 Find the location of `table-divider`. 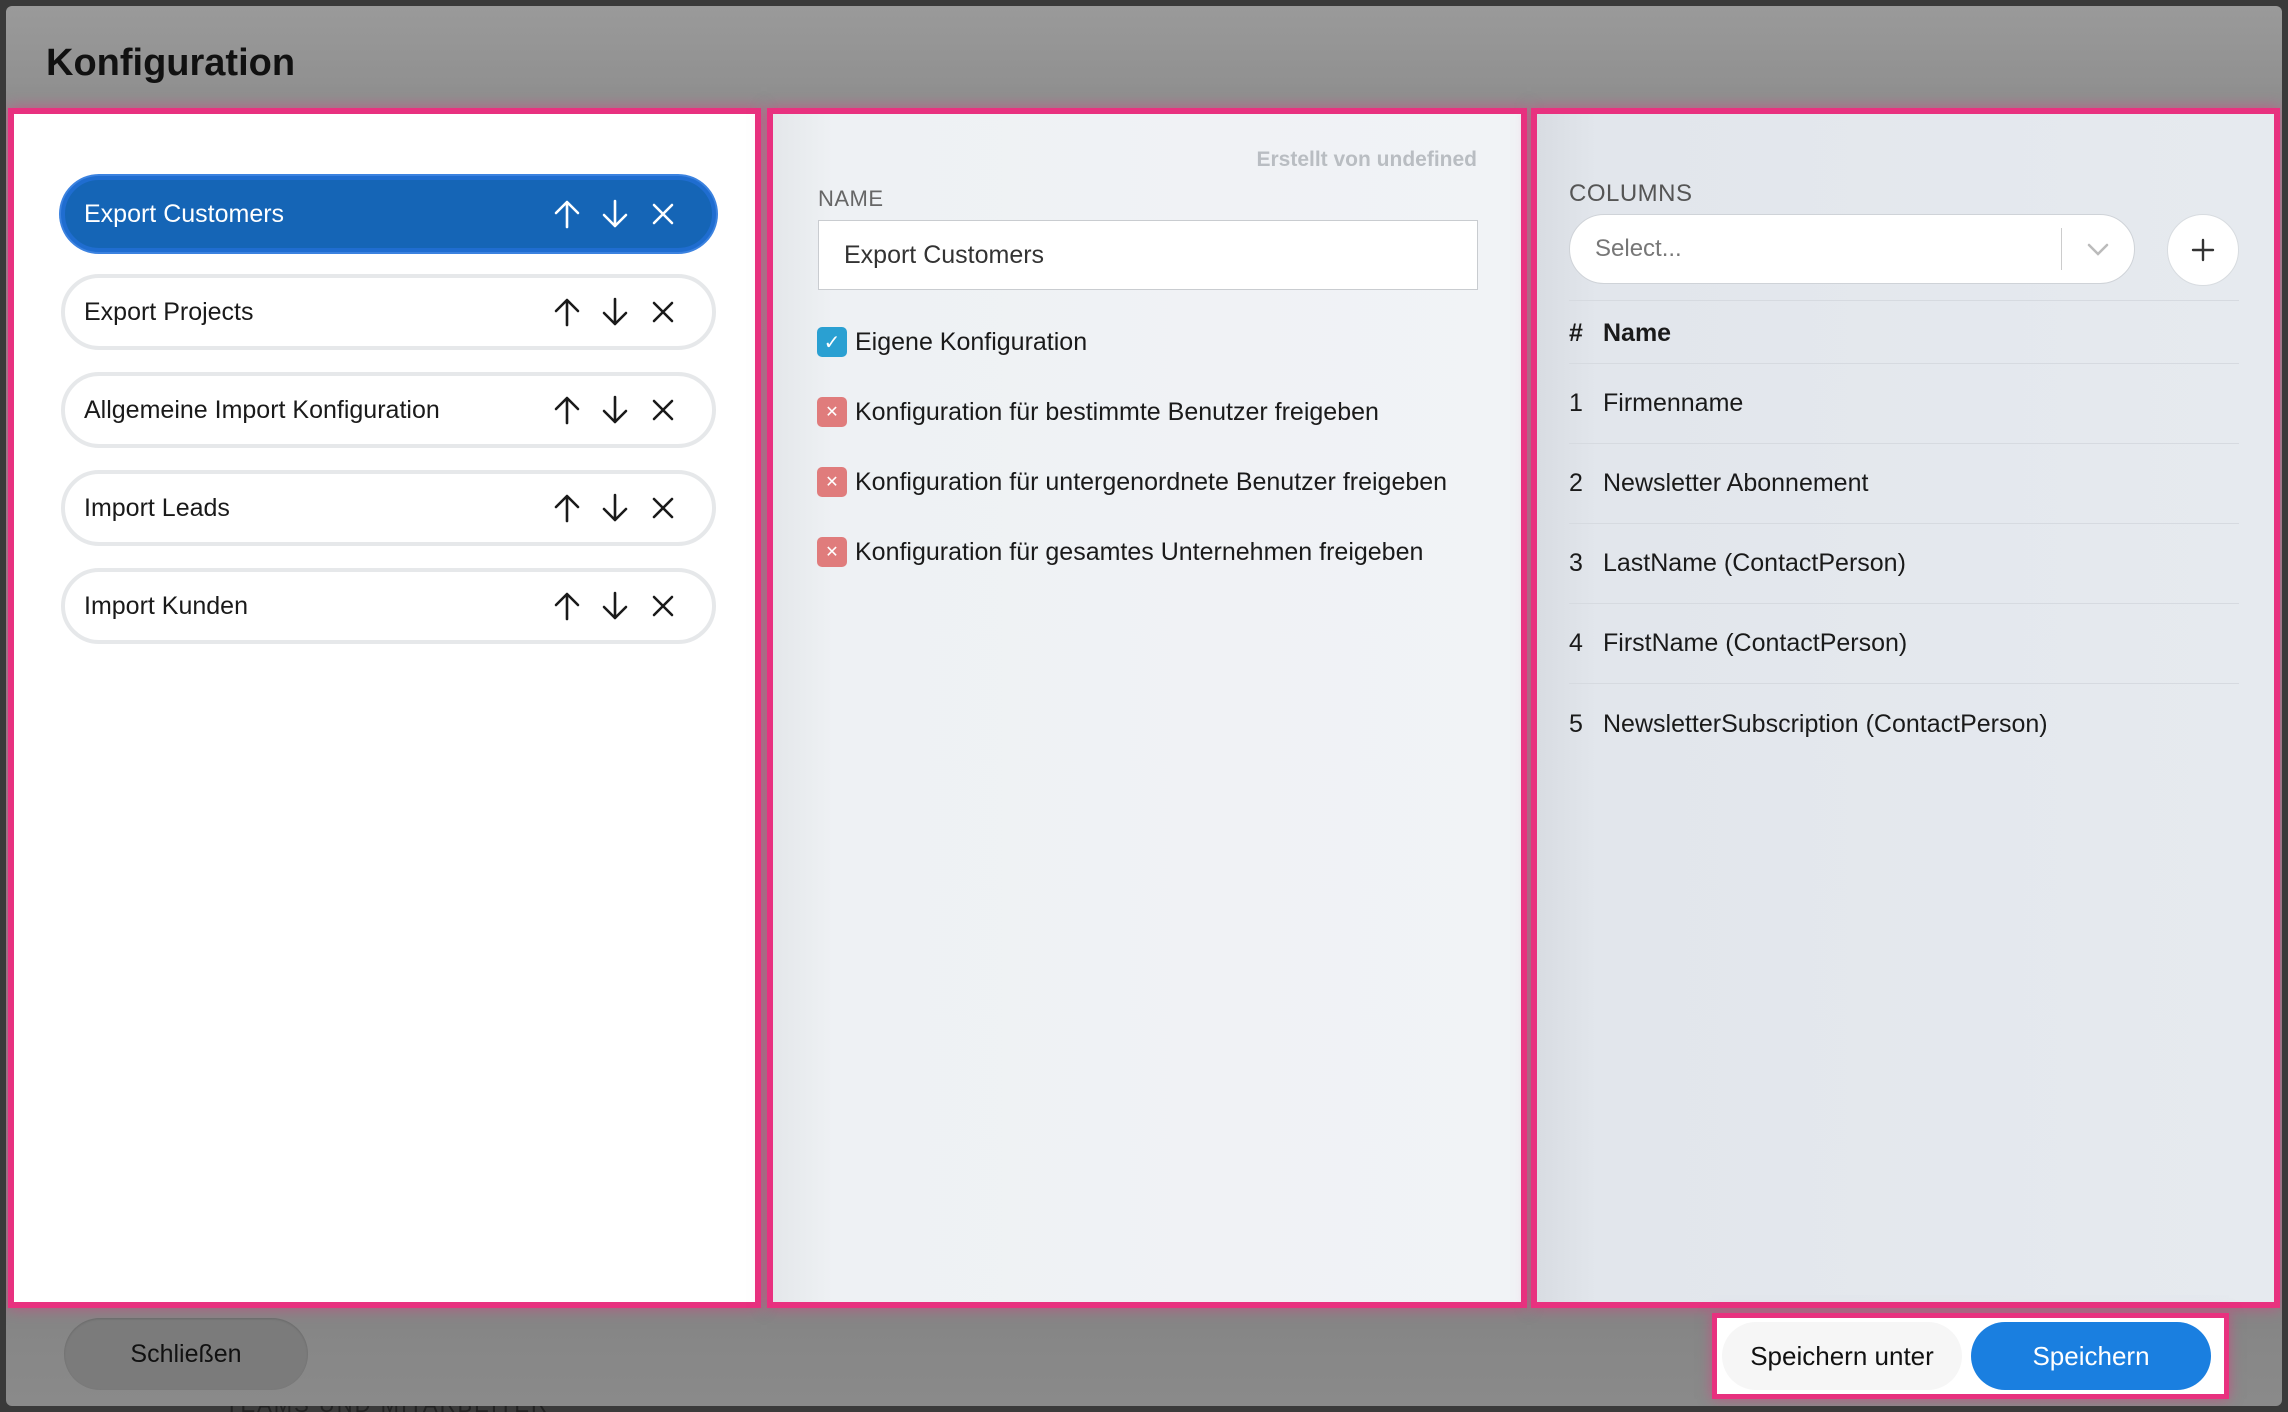

table-divider is located at coordinates (1904, 300).